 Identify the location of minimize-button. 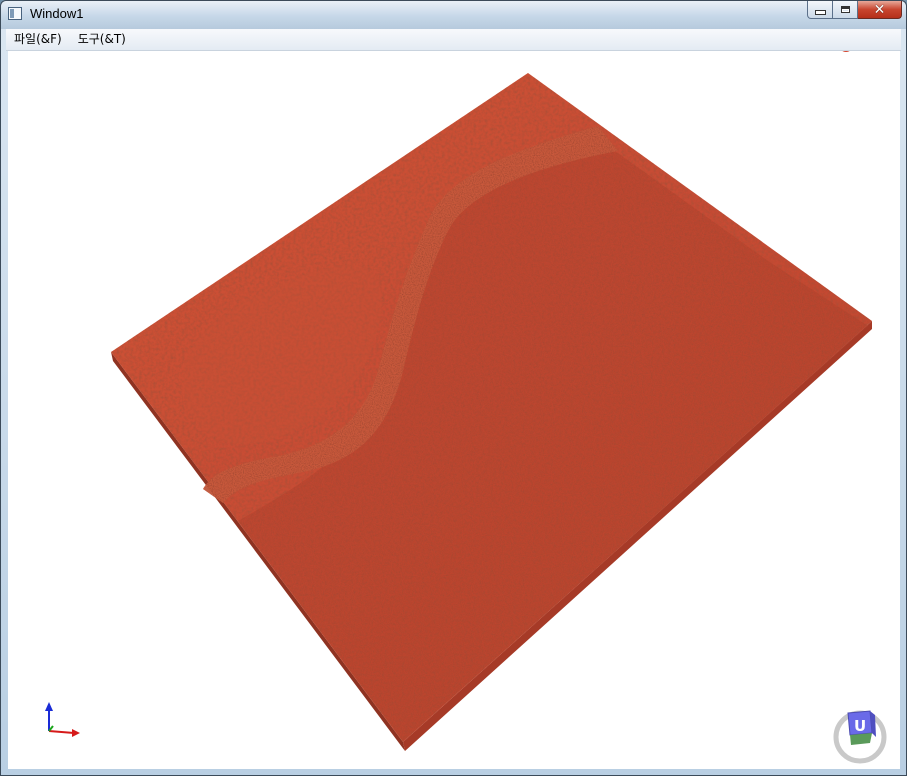
(820, 10).